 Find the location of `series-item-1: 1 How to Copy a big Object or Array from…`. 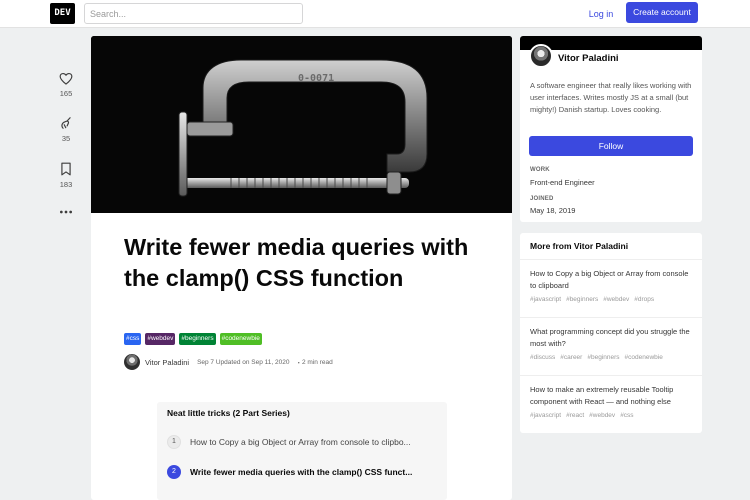

series-item-1: 1 How to Copy a big Object or Array from… is located at coordinates (289, 442).